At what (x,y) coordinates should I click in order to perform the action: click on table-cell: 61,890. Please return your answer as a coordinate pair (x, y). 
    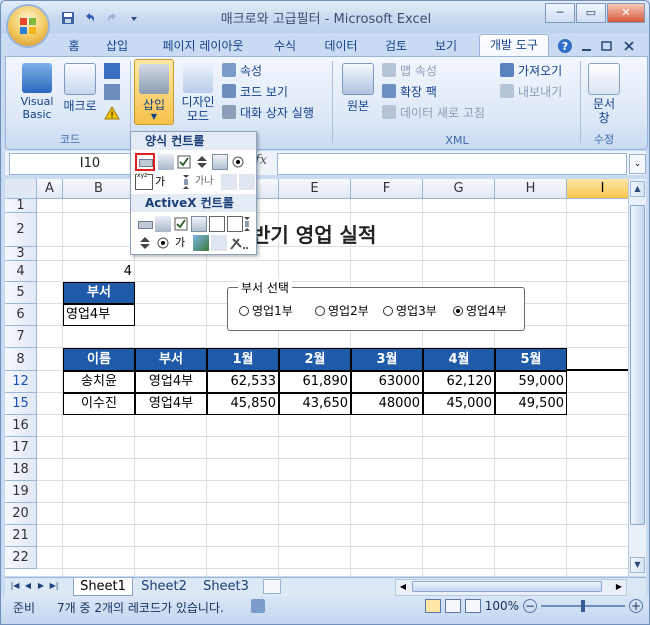
    Looking at the image, I should click on (315, 382).